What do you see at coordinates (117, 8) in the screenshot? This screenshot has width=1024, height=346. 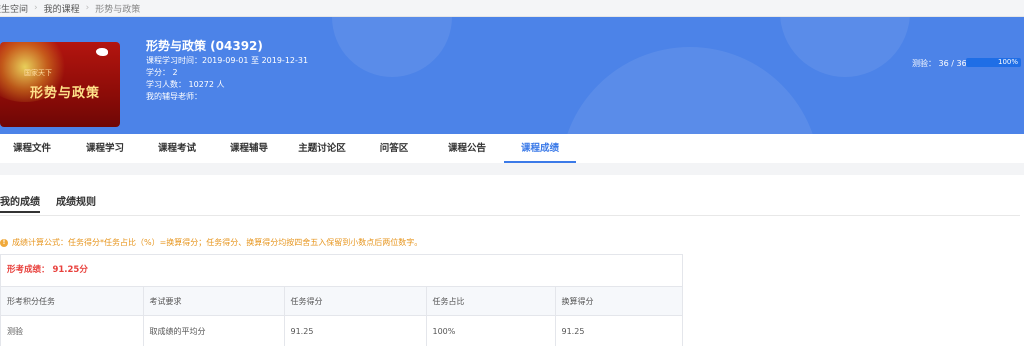 I see `breadcrumb-current-course: 形势与政策` at bounding box center [117, 8].